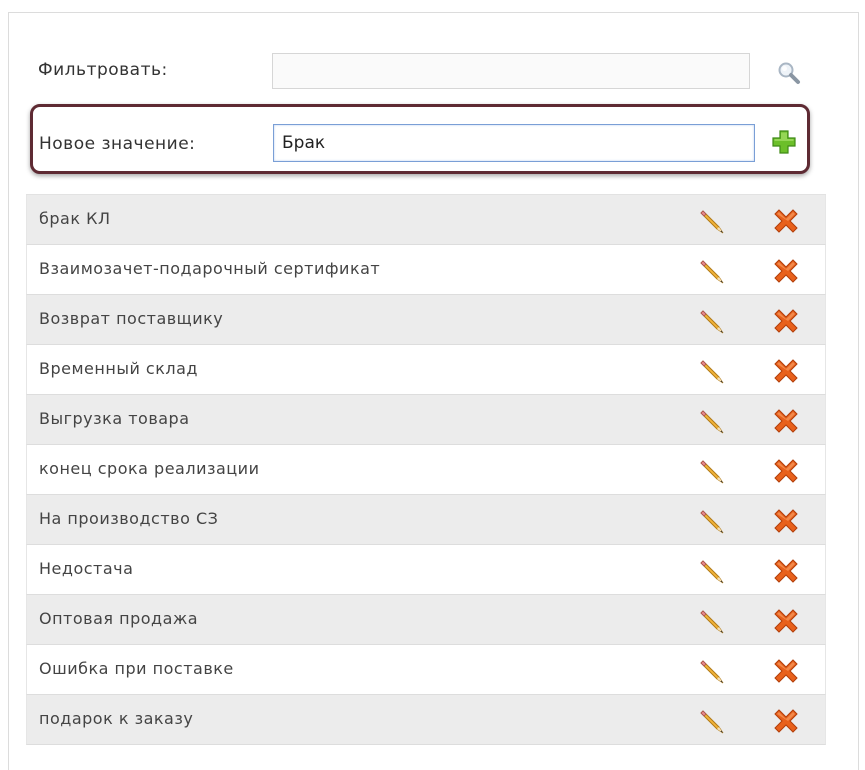  Describe the element at coordinates (511, 71) in the screenshot. I see `filter-input` at that location.